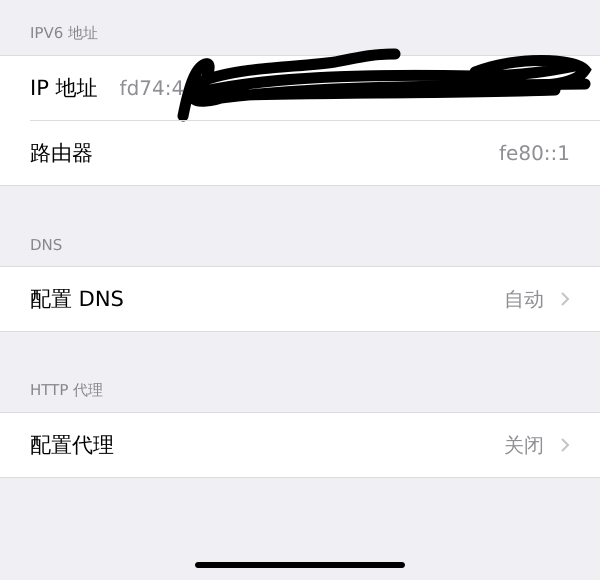  What do you see at coordinates (300, 565) in the screenshot?
I see `home-indicator` at bounding box center [300, 565].